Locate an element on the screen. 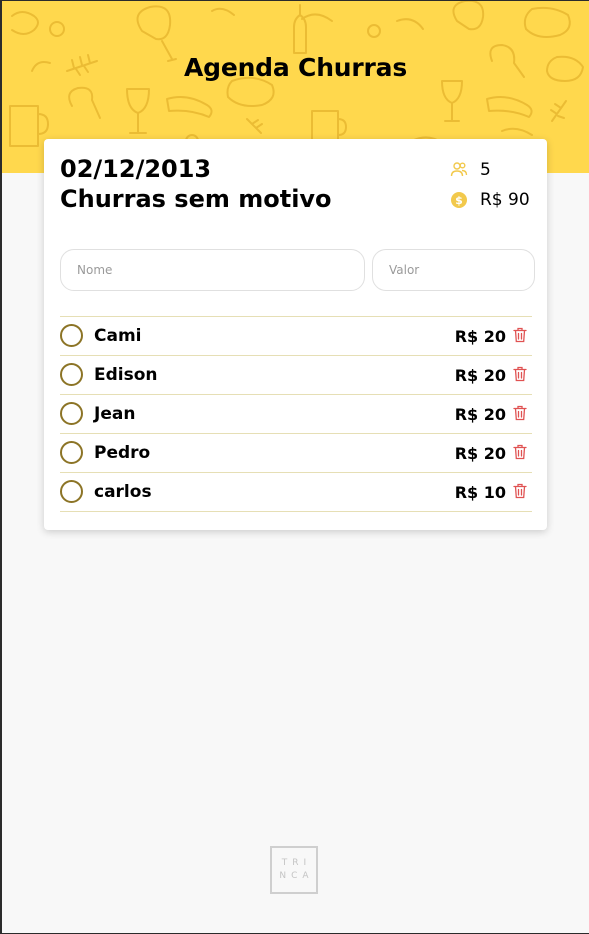 The height and width of the screenshot is (934, 589). participant-row: Cami R$ 20 is located at coordinates (296, 336).